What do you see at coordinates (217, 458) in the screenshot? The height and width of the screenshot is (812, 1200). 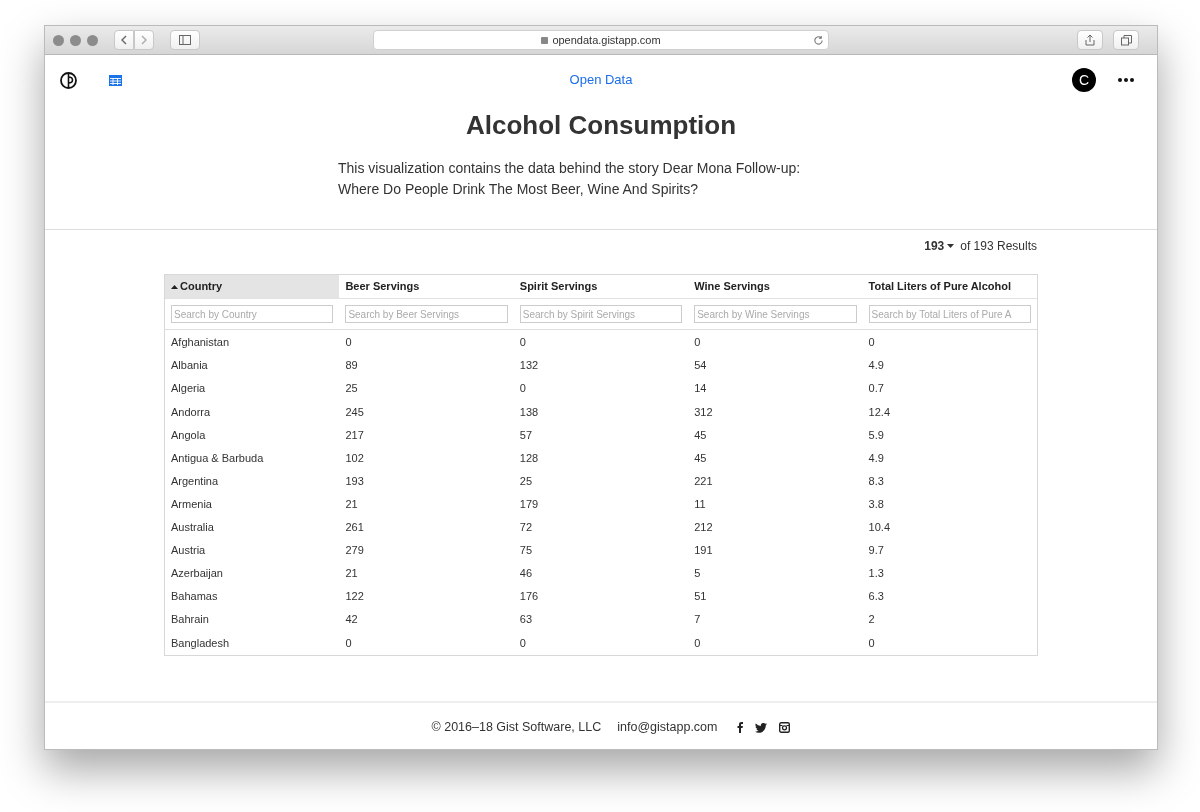 I see `table-cell-text: Antigua & Barbuda` at bounding box center [217, 458].